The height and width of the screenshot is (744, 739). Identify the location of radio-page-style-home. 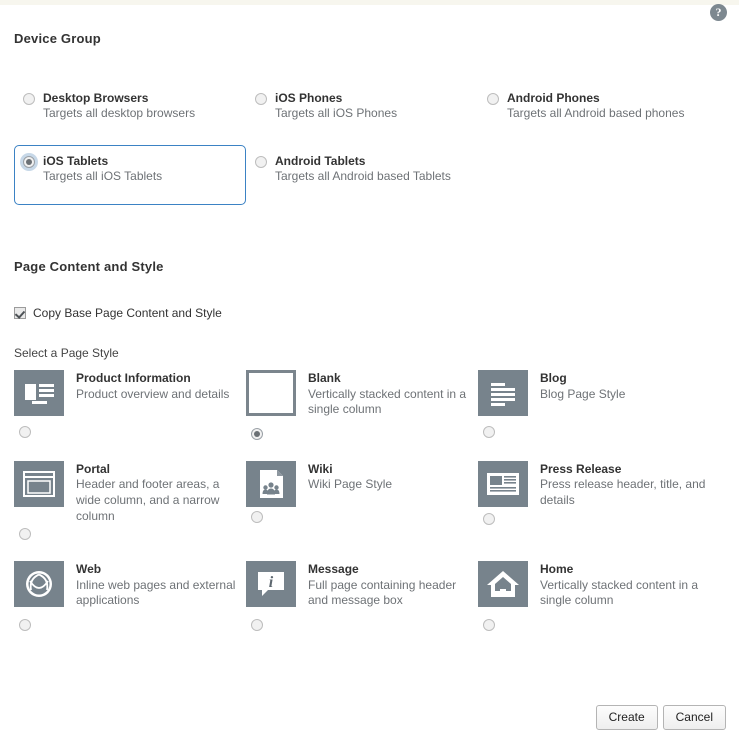
(489, 624).